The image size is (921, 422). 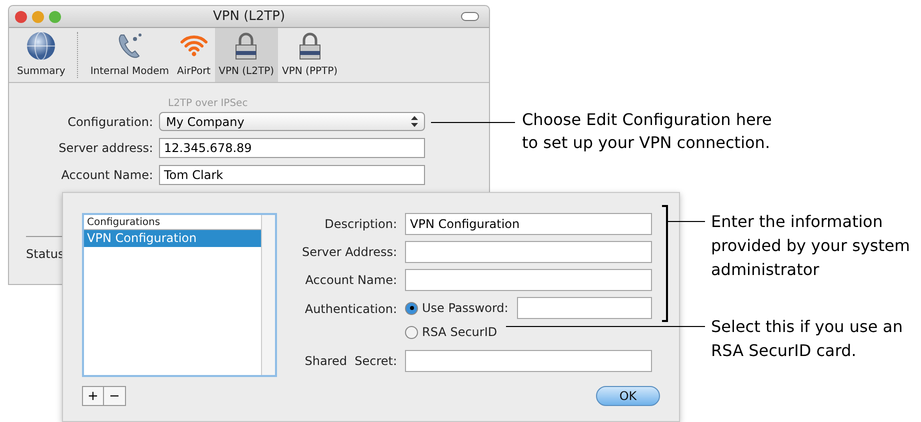 I want to click on callout-text: Choose Edit Configuration here to set up your VPN connection., so click(x=647, y=131).